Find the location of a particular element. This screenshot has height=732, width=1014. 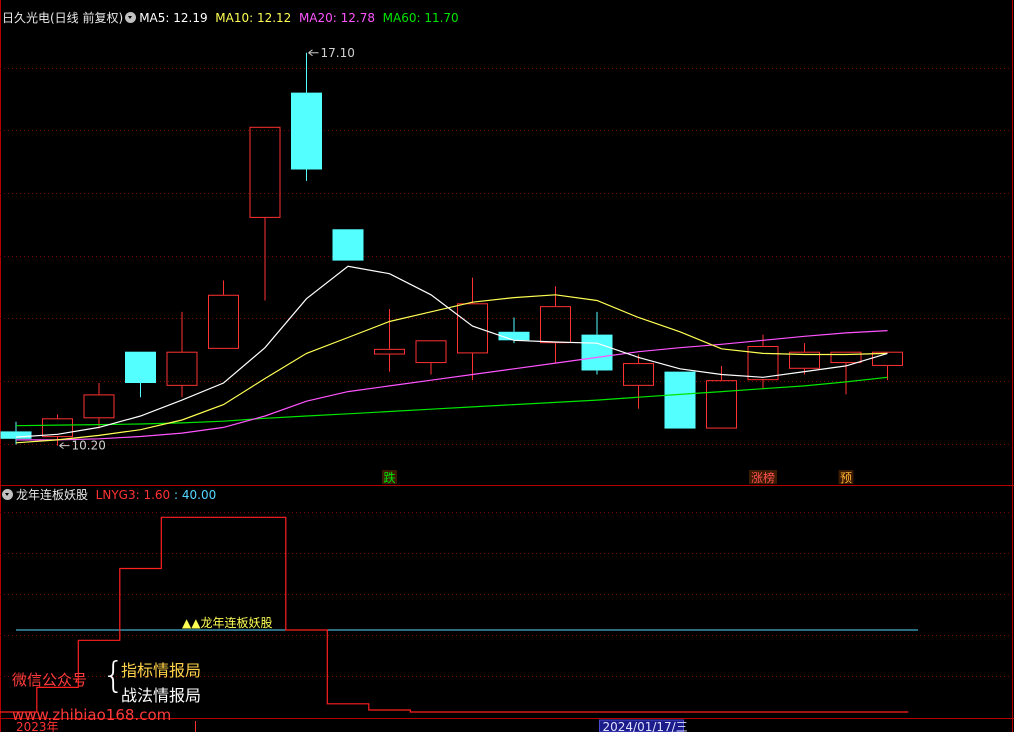

signal-marker: 预 is located at coordinates (846, 477).